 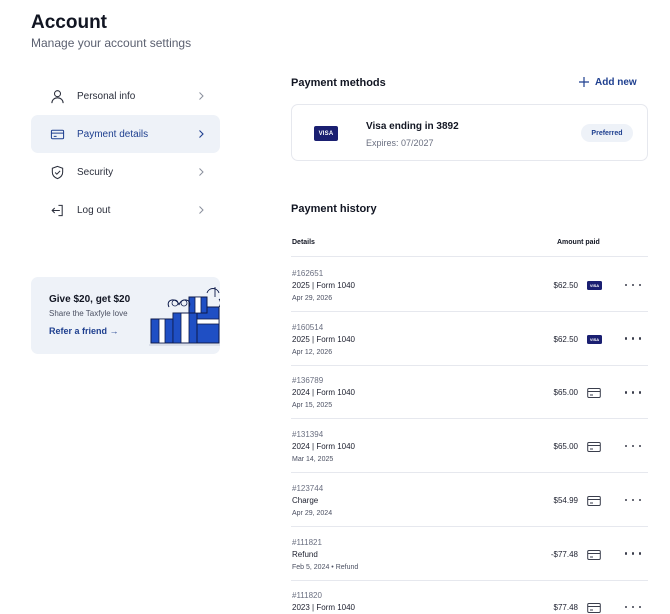 I want to click on payment-id: #131394, so click(x=308, y=435).